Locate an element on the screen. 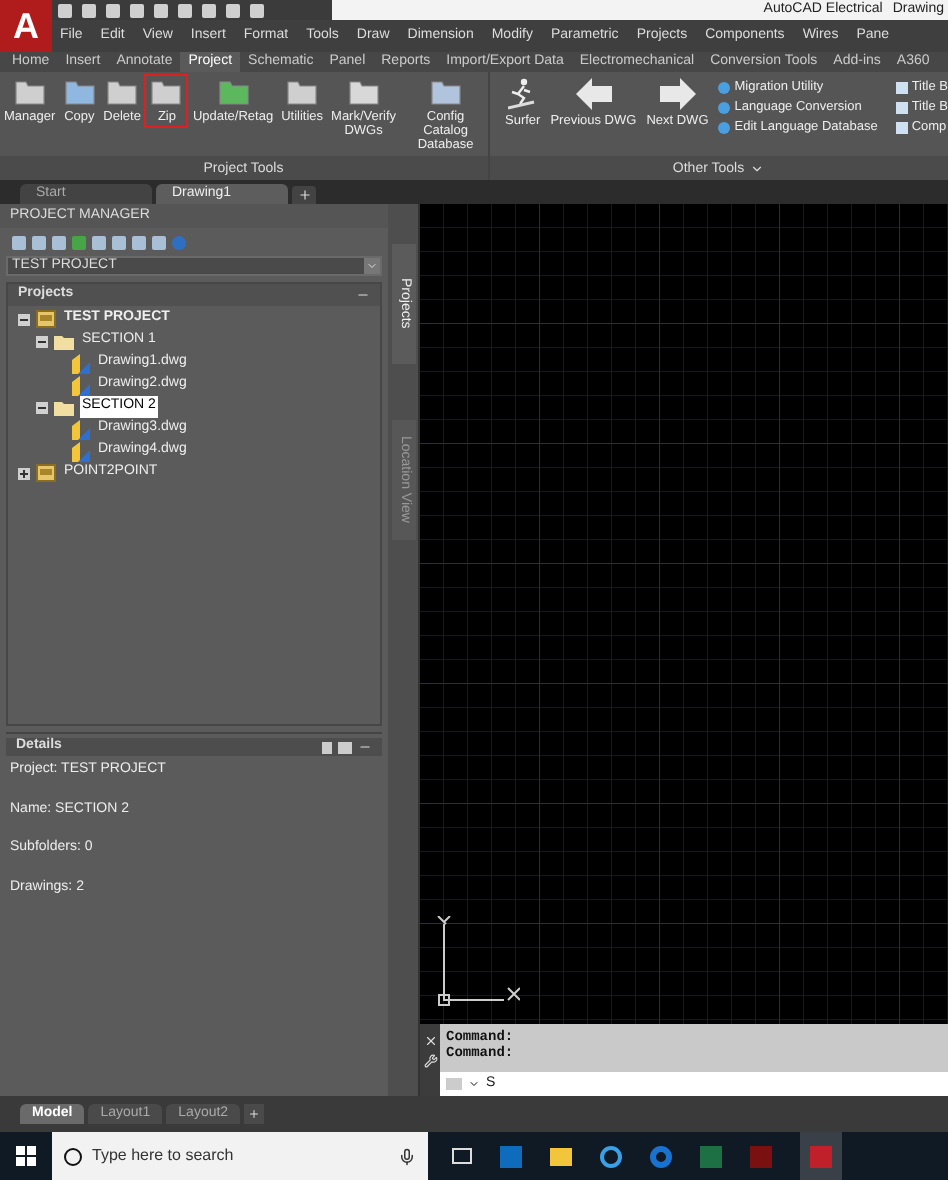 The width and height of the screenshot is (948, 1180). ucs-icon is located at coordinates (476, 962).